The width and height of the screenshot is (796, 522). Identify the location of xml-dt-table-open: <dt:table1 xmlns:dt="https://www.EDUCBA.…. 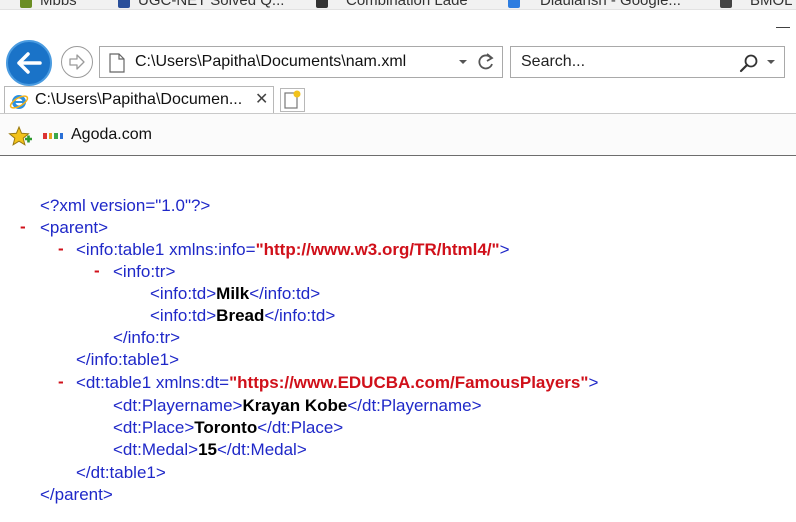
(337, 383).